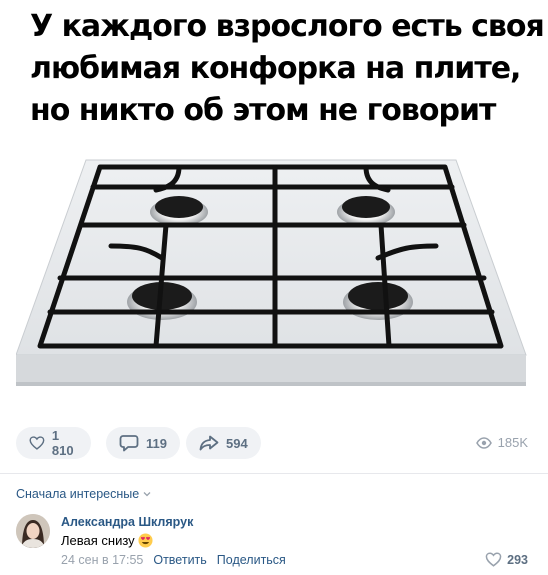 The image size is (548, 575). What do you see at coordinates (129, 443) in the screenshot?
I see `comment-icon` at bounding box center [129, 443].